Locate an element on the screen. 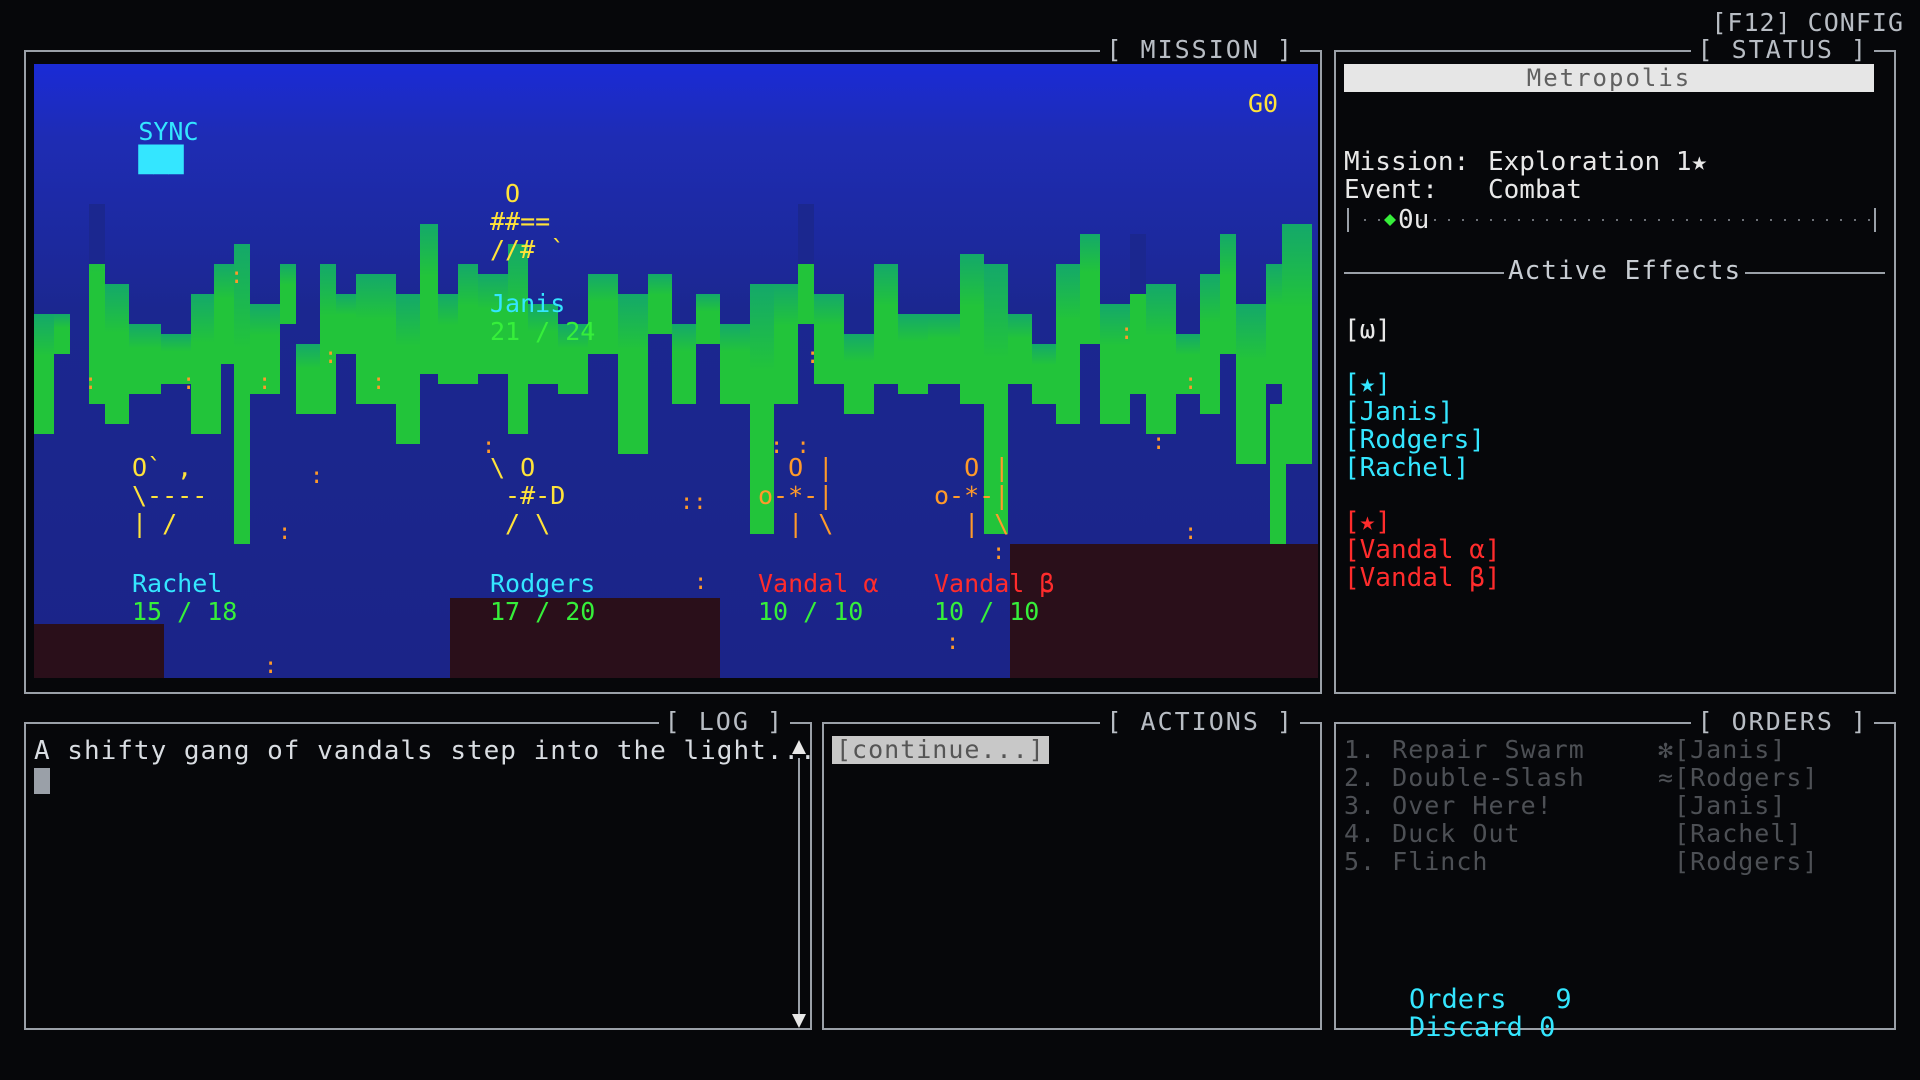 Image resolution: width=1920 pixels, height=1080 pixels. event-value: Combat is located at coordinates (1535, 190).